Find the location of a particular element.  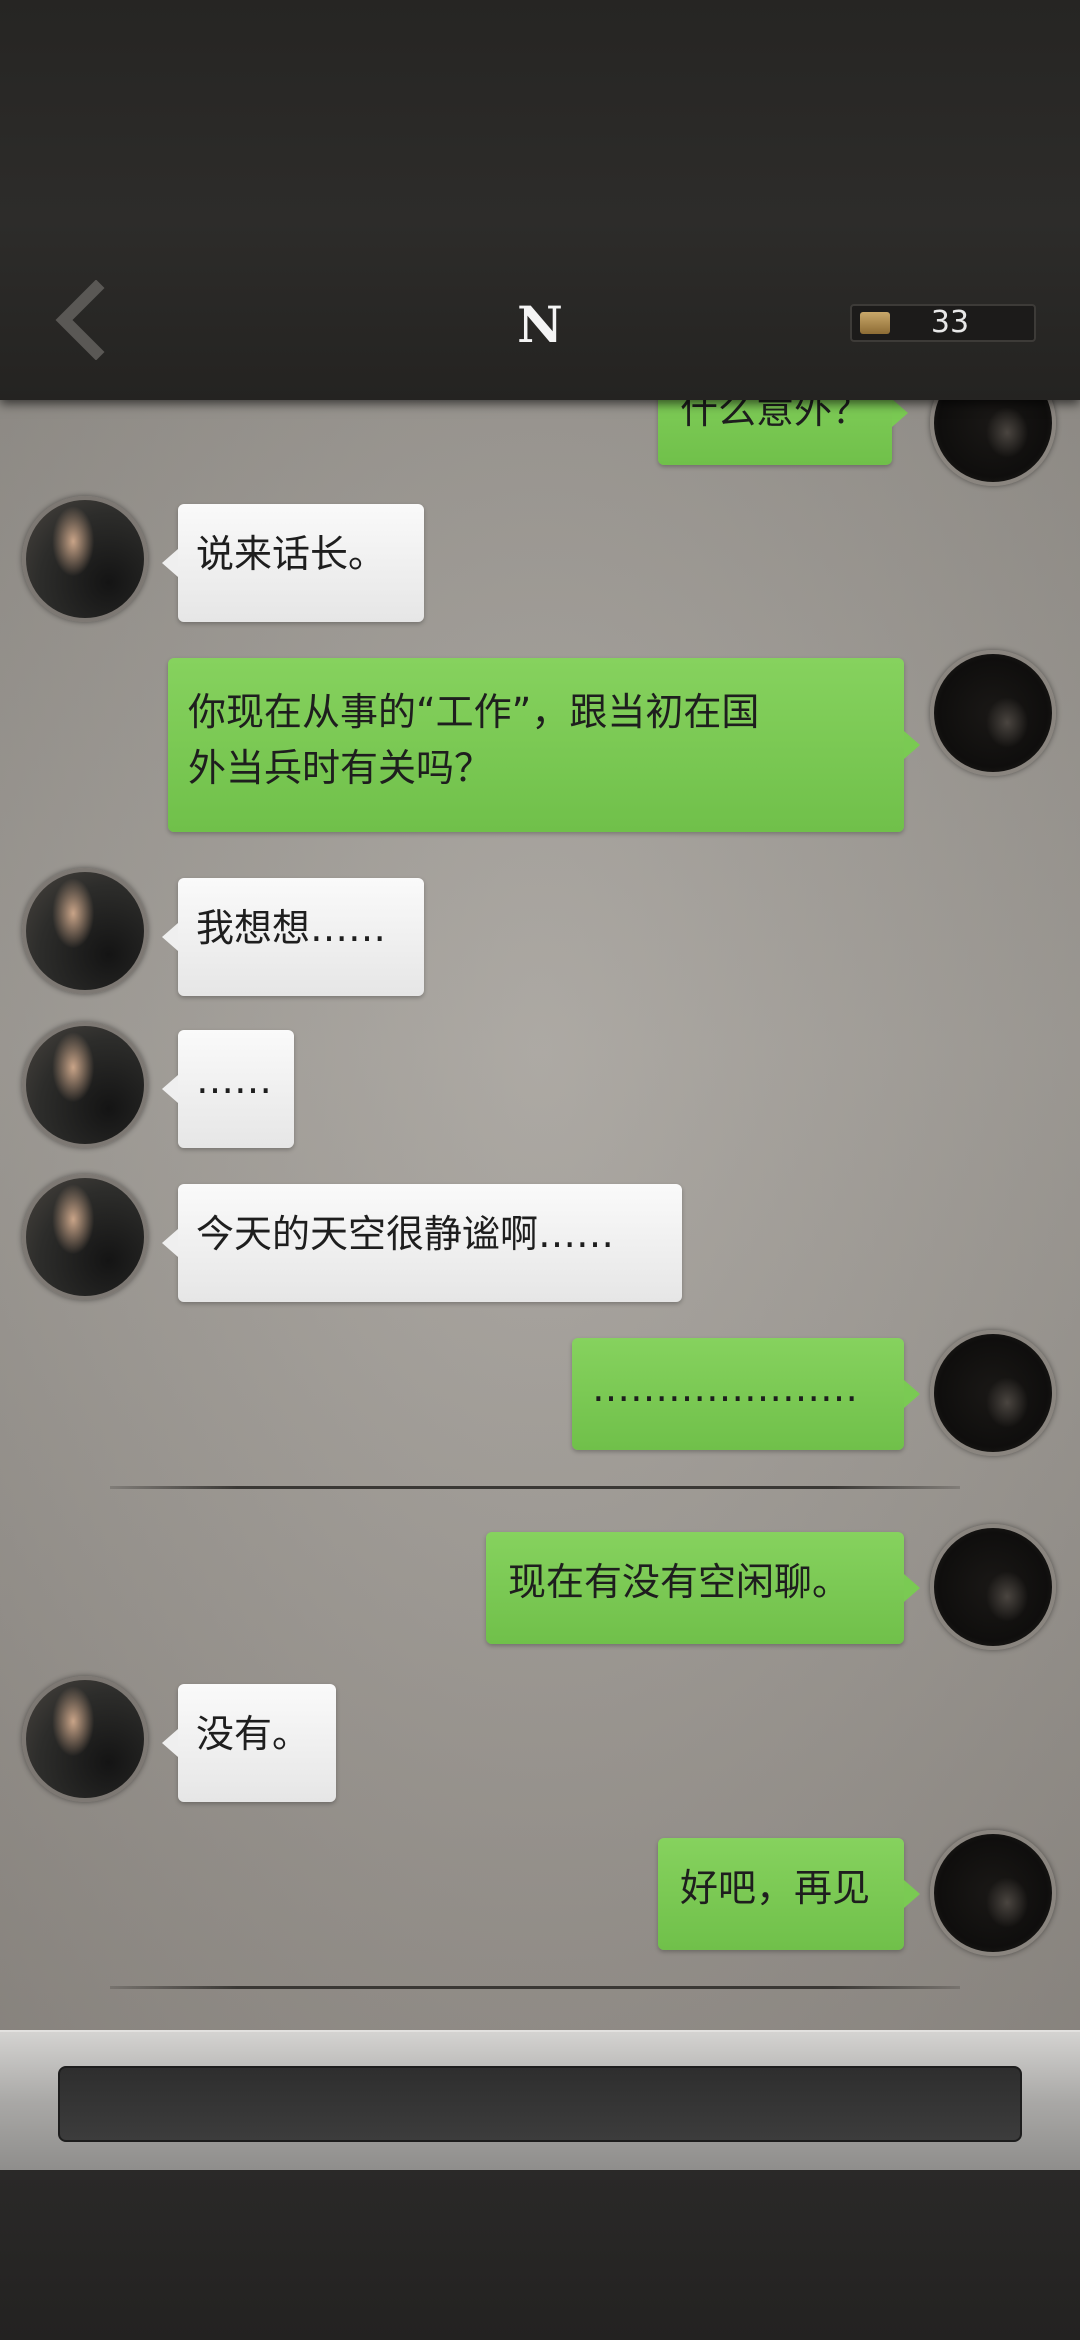

reply-options-panel is located at coordinates (540, 2255).